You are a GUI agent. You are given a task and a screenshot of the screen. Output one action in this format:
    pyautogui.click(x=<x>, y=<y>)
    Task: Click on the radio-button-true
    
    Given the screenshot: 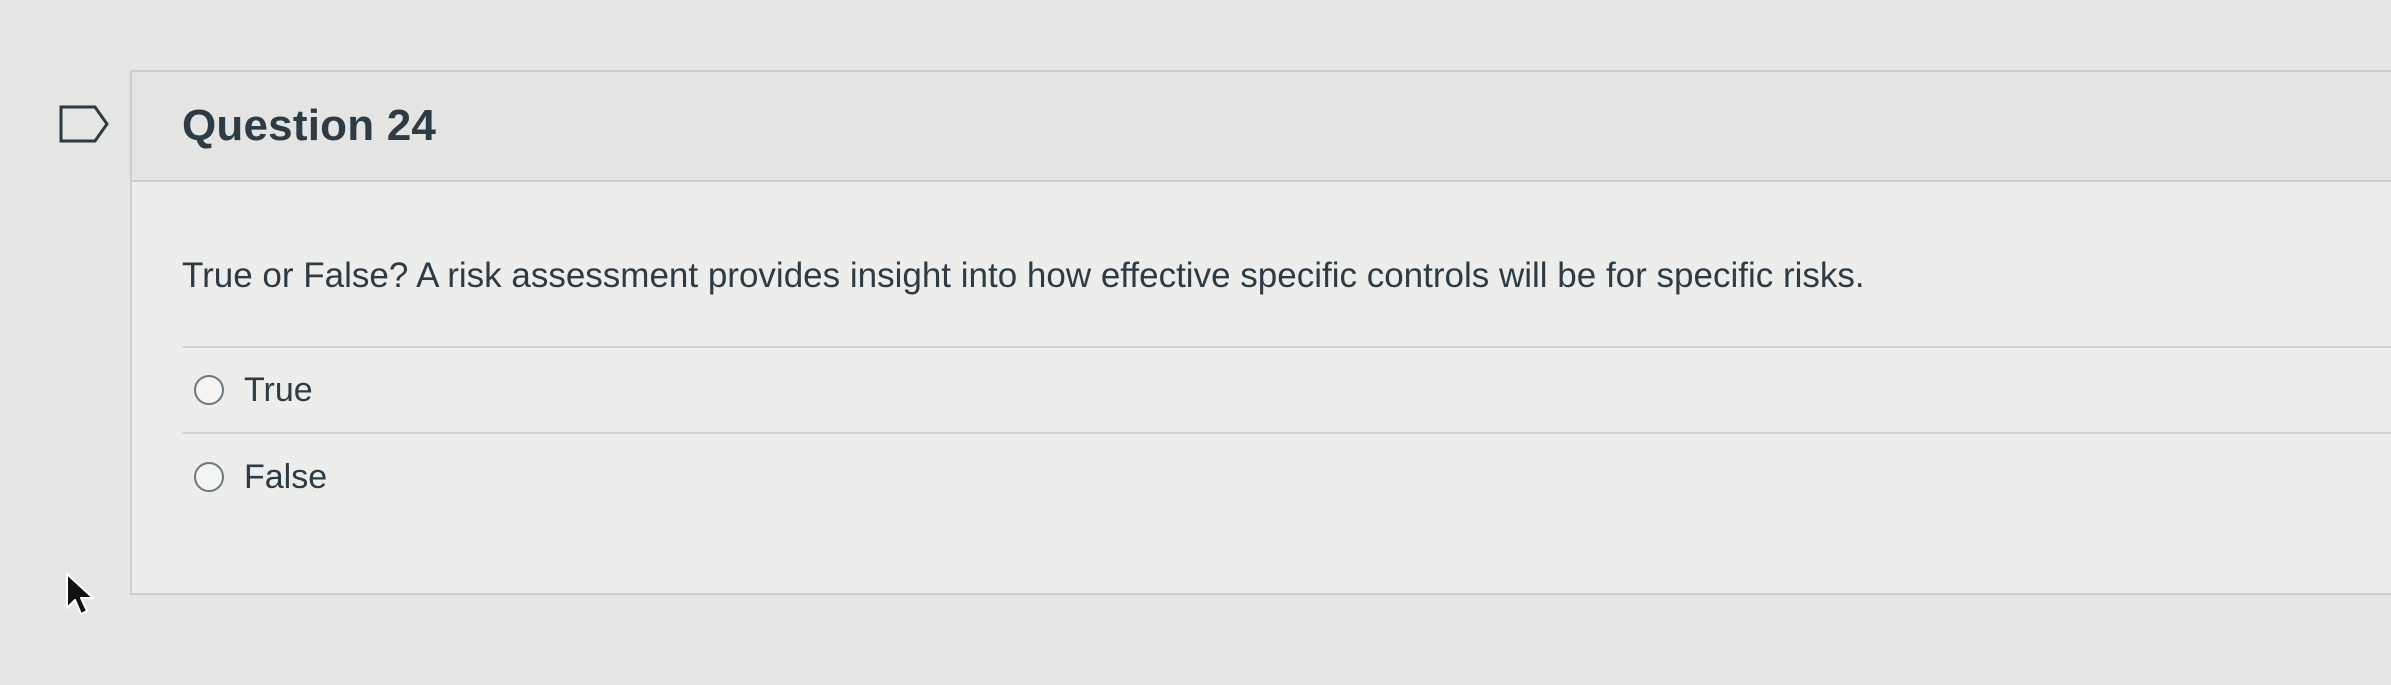 What is the action you would take?
    pyautogui.click(x=209, y=390)
    